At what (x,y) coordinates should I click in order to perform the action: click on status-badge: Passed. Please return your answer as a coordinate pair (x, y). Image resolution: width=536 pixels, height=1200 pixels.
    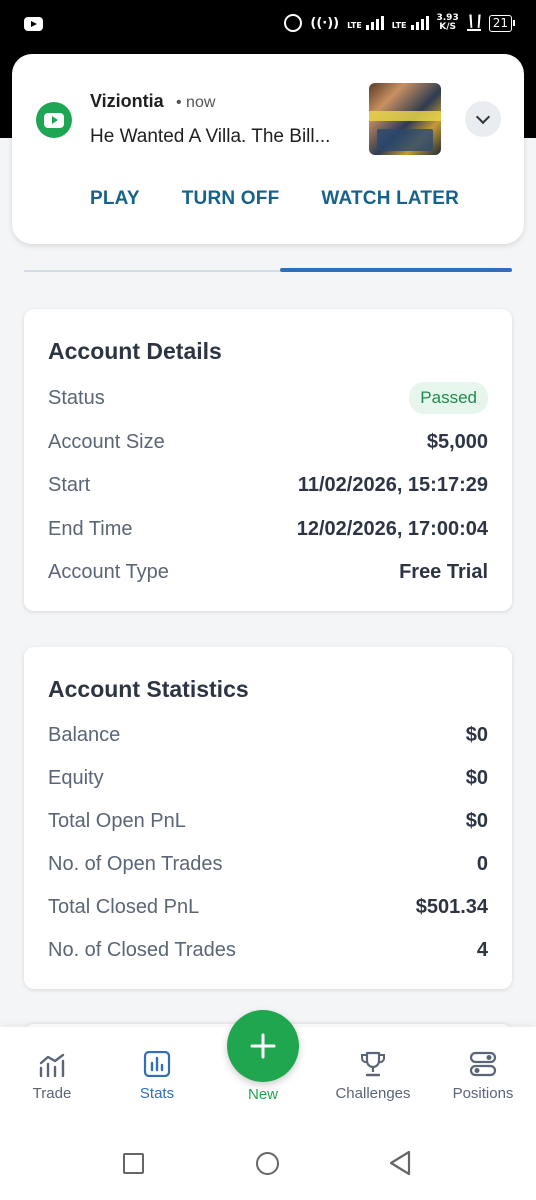
    Looking at the image, I should click on (448, 398).